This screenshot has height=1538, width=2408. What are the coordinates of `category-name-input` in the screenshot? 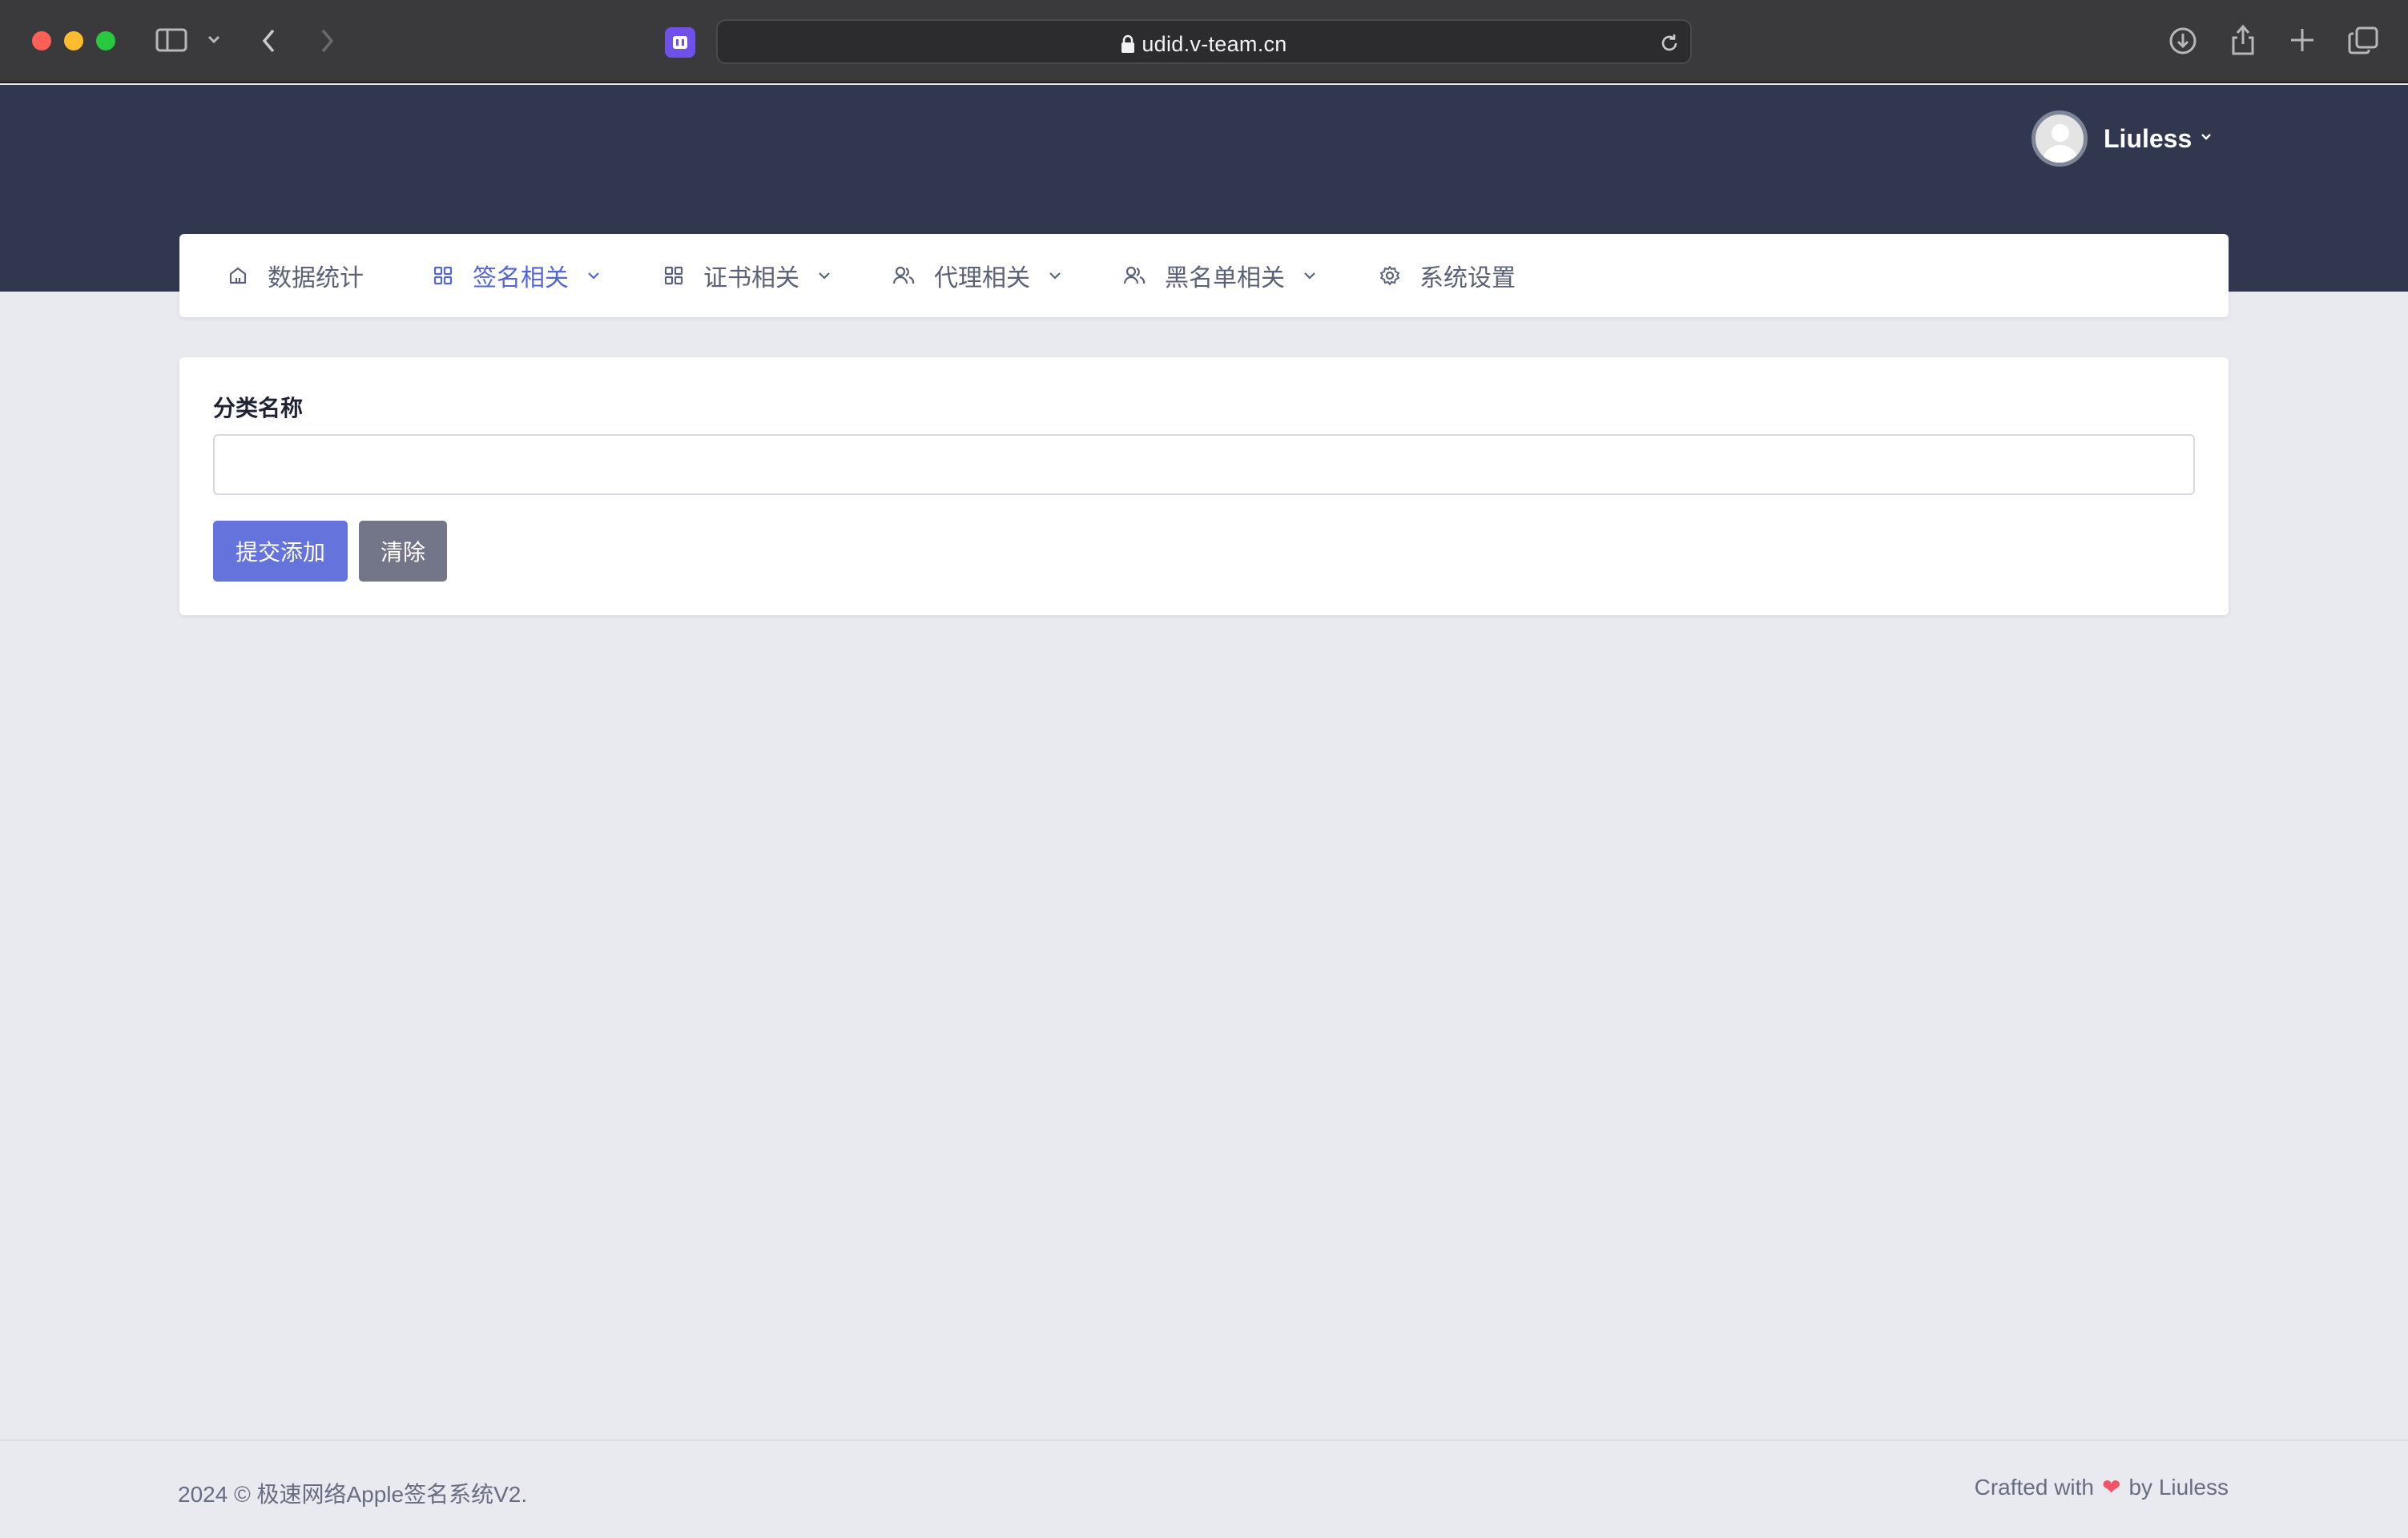 It's located at (1204, 464).